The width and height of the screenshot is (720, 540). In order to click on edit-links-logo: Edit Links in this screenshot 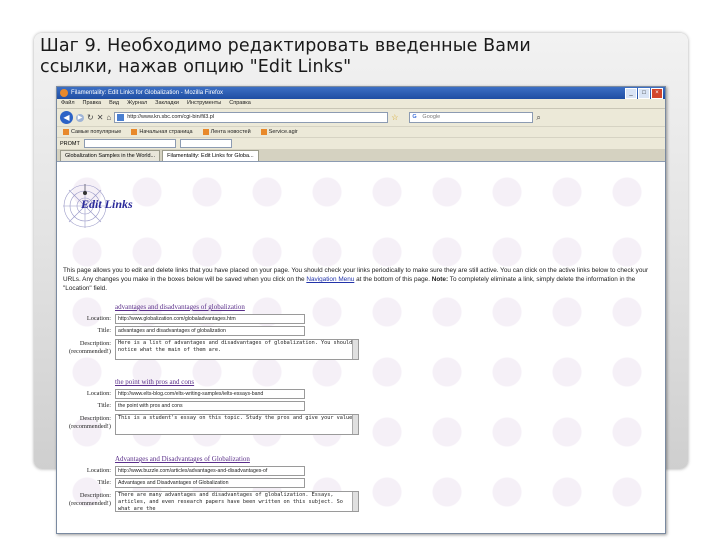, I will do `click(107, 204)`.